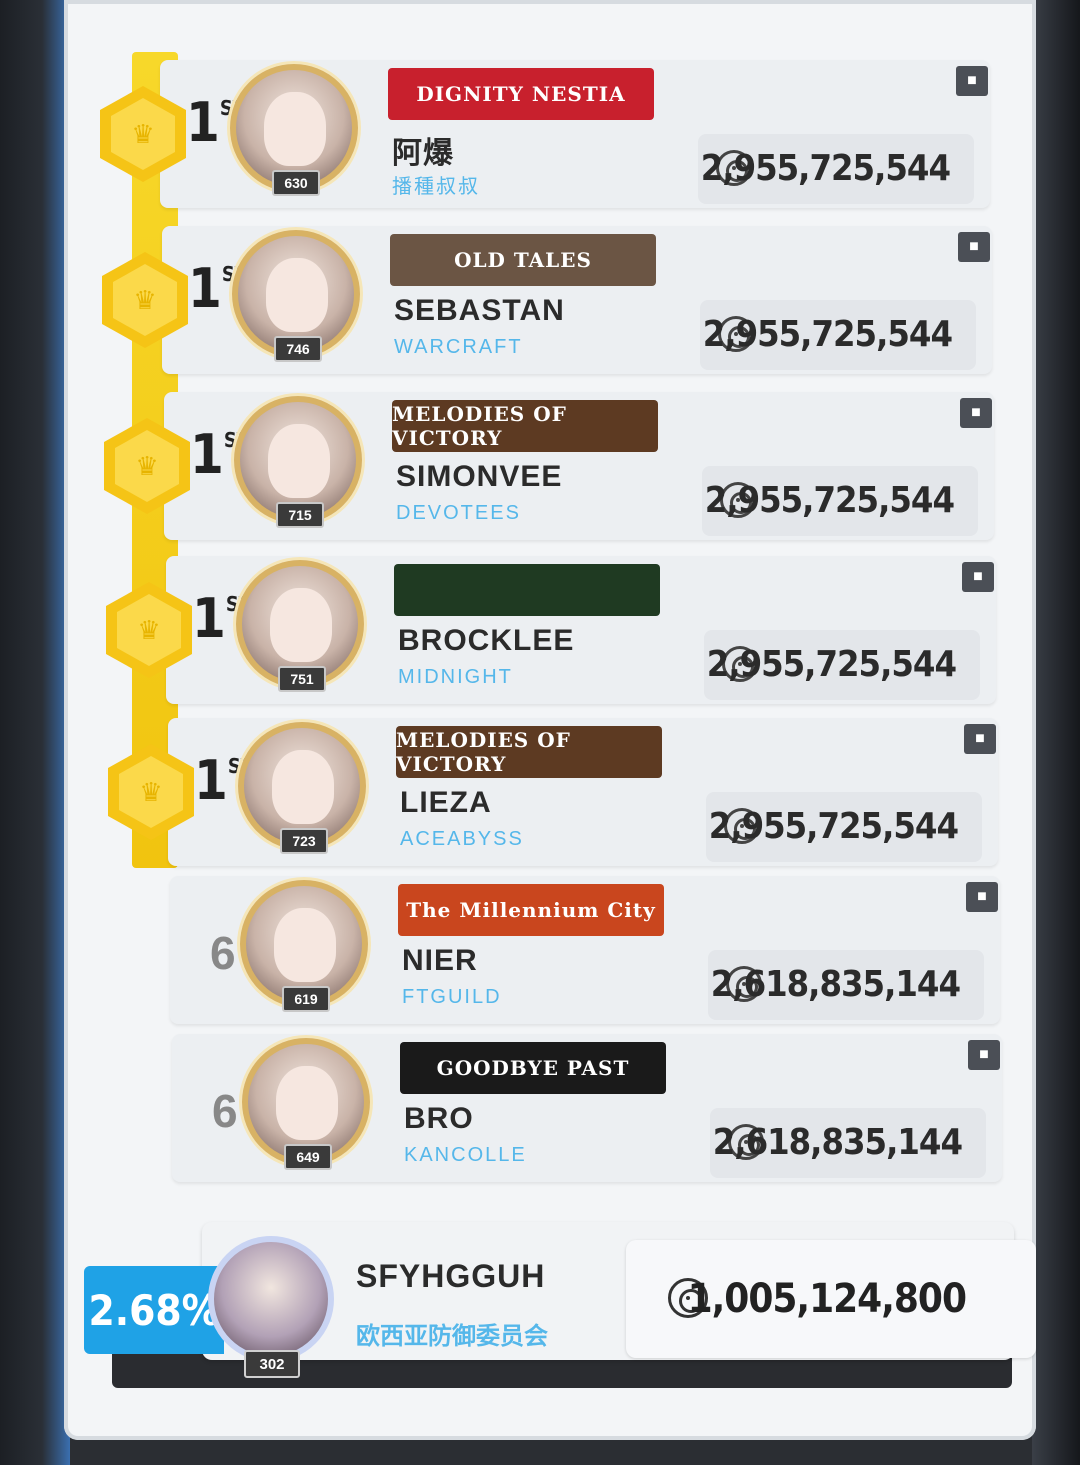 This screenshot has height=1465, width=1080. I want to click on my-score: 1,005,124,800, so click(827, 1299).